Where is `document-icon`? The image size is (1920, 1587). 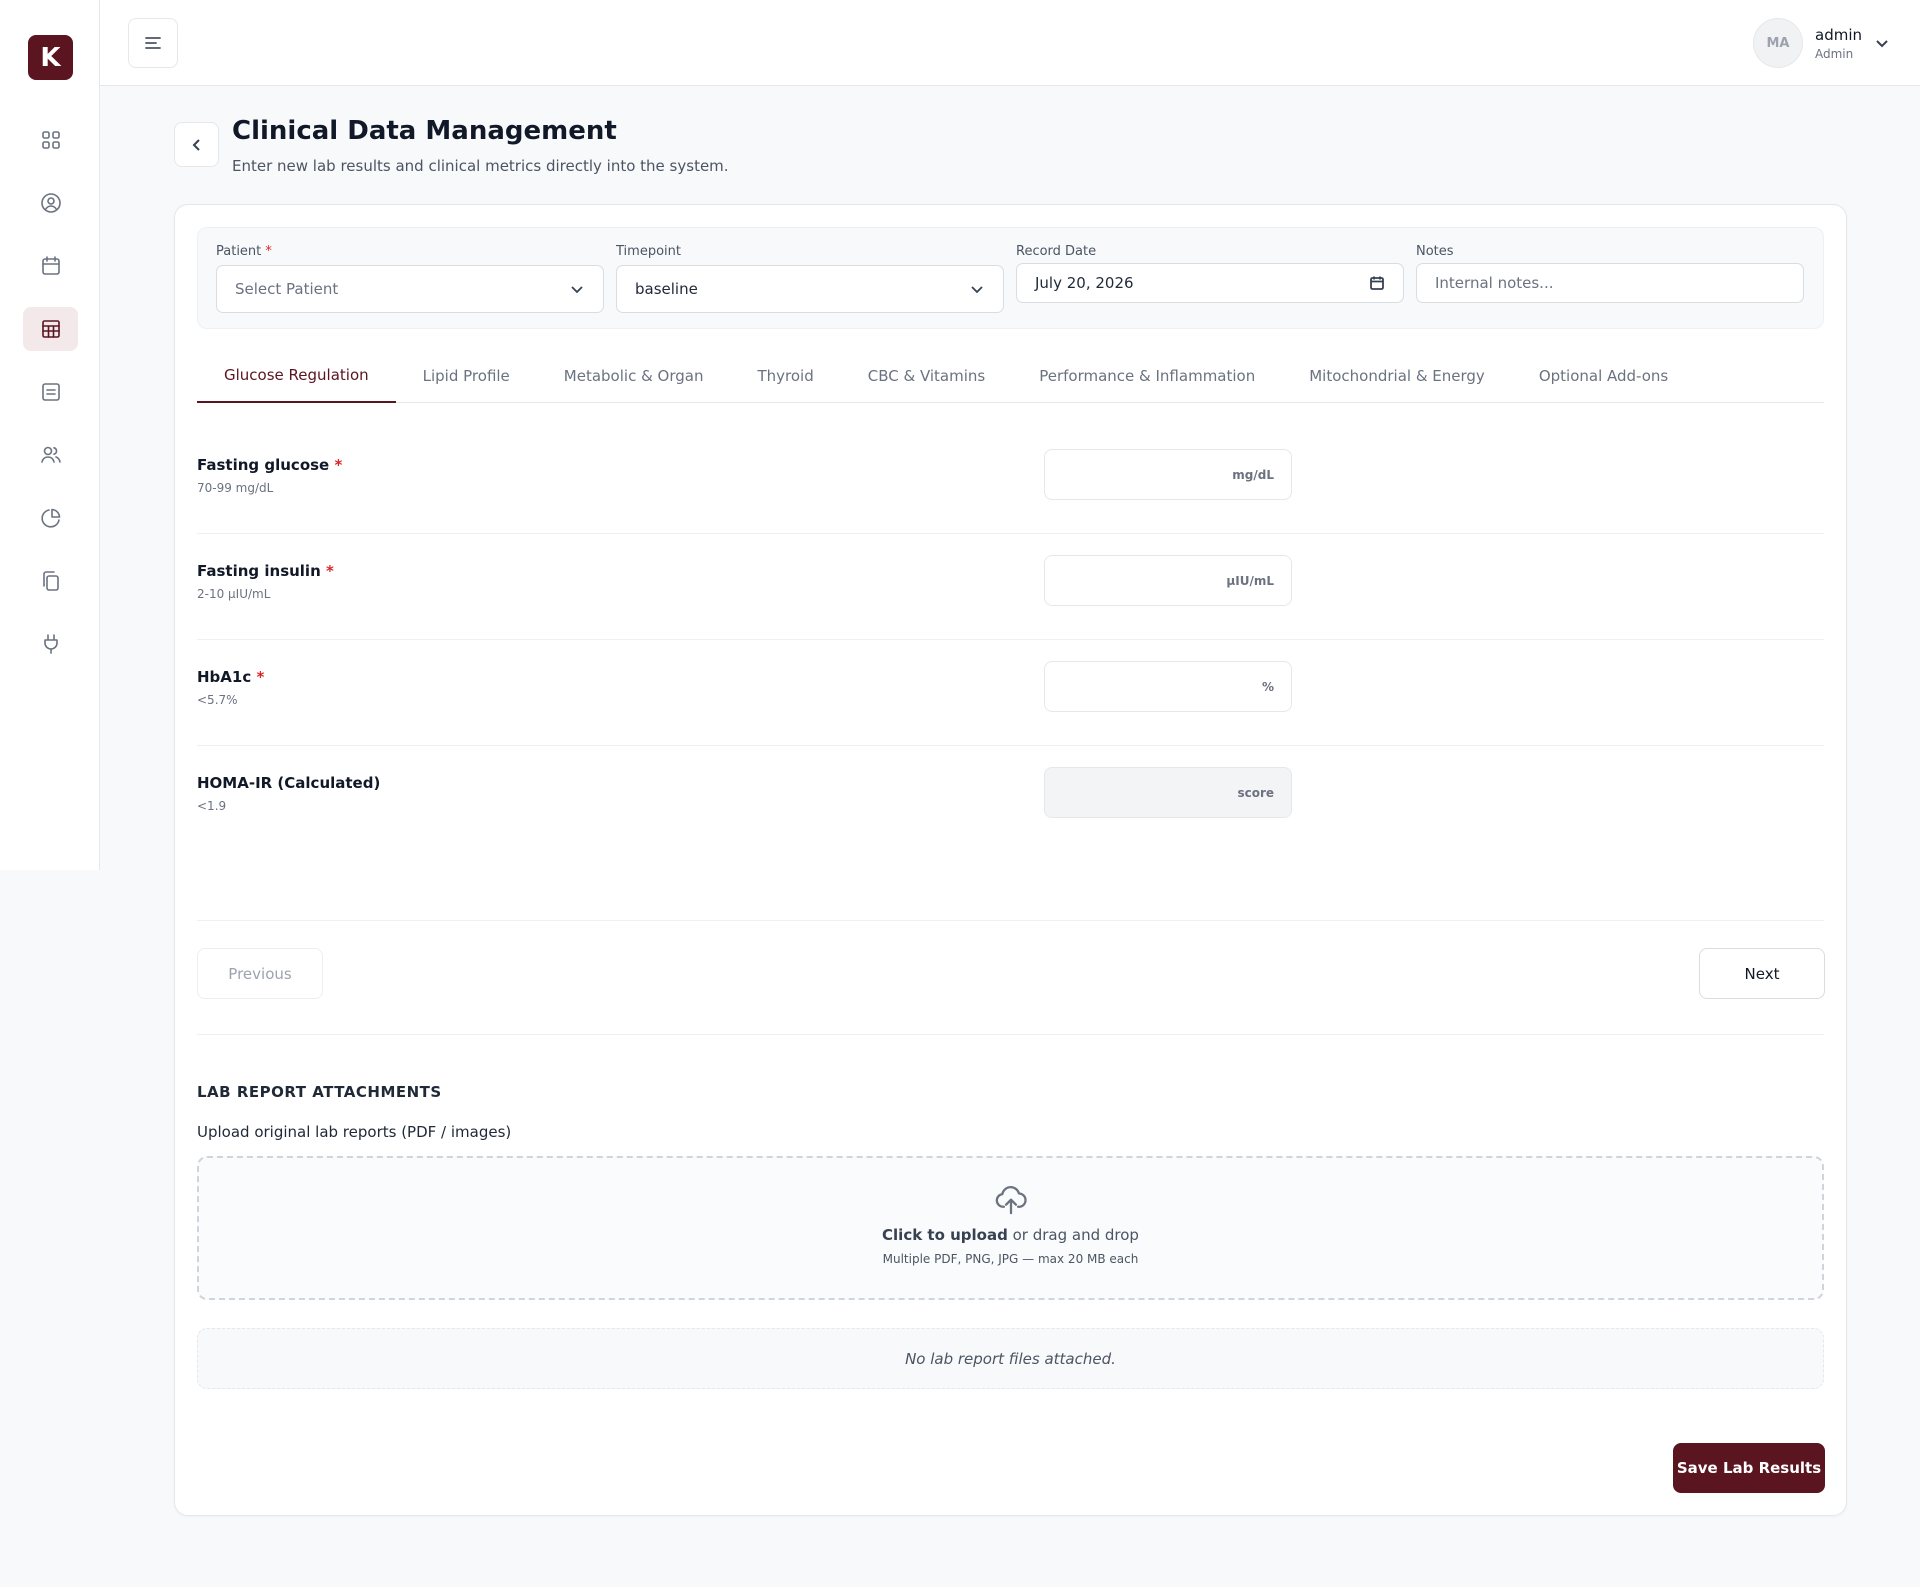 document-icon is located at coordinates (50, 392).